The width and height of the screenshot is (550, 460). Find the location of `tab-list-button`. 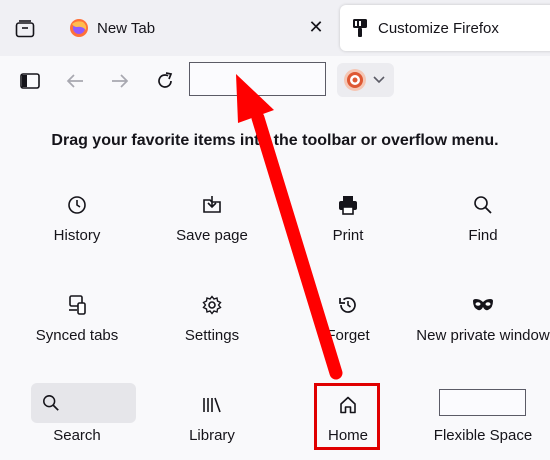

tab-list-button is located at coordinates (25, 29).